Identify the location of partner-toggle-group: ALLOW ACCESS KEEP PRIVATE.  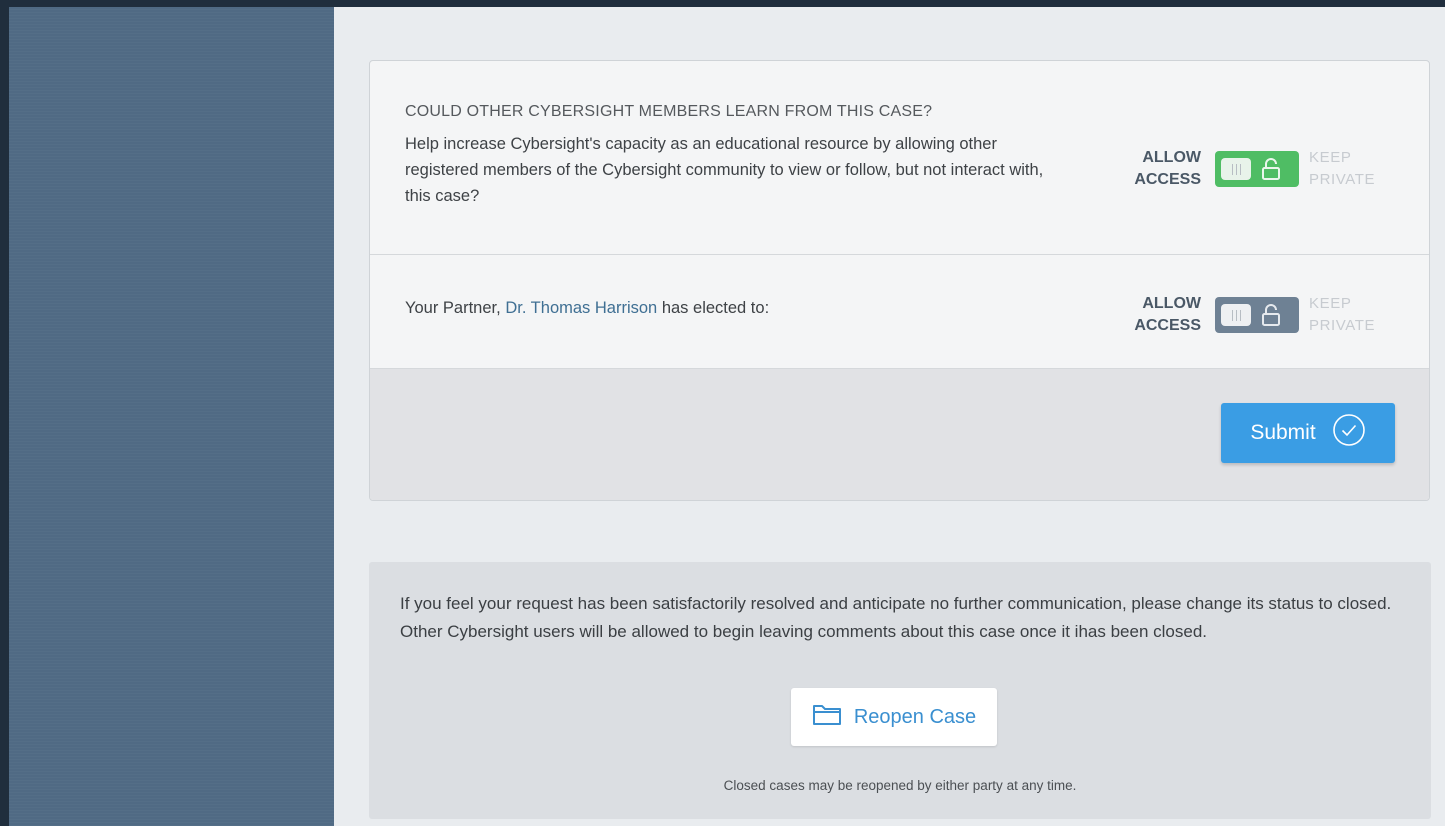
(1261, 314).